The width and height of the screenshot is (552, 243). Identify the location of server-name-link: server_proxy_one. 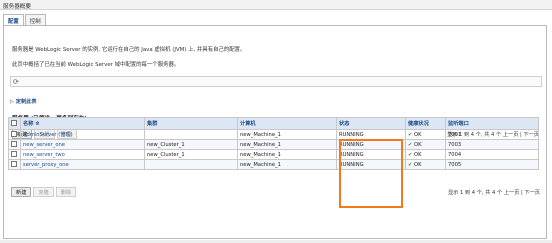
(82, 164).